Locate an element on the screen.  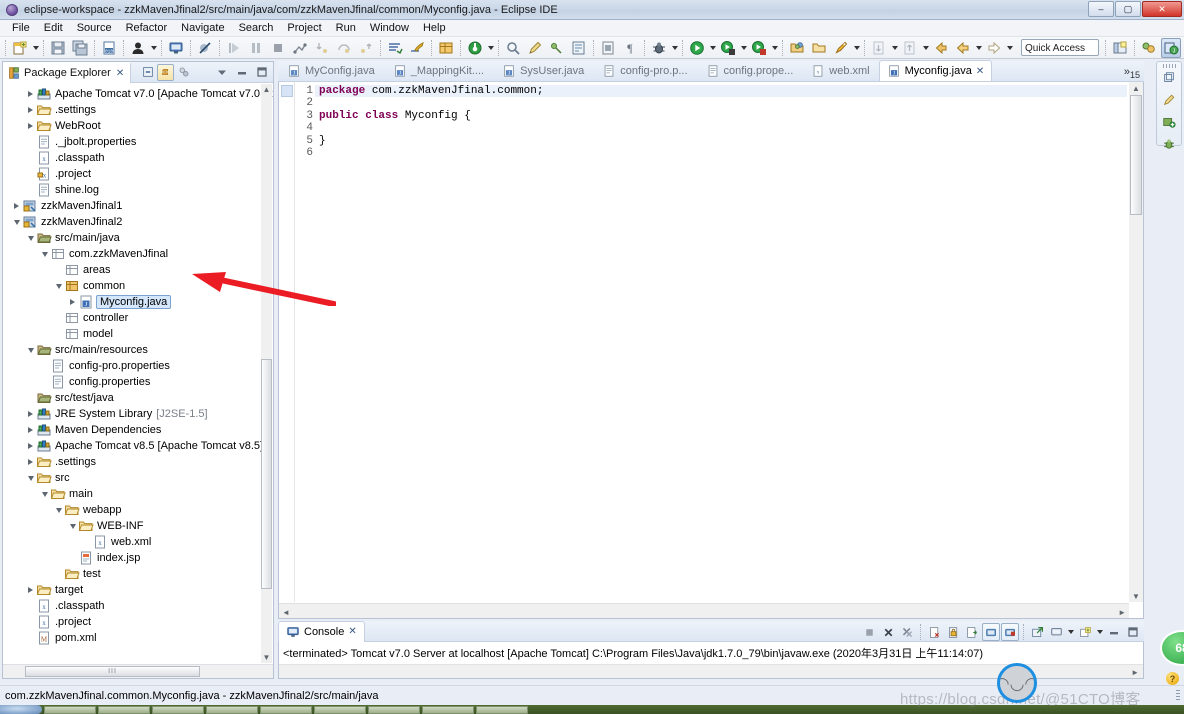
tab-myconfig-java-1: J MyConfig.java is located at coordinates (331, 70).